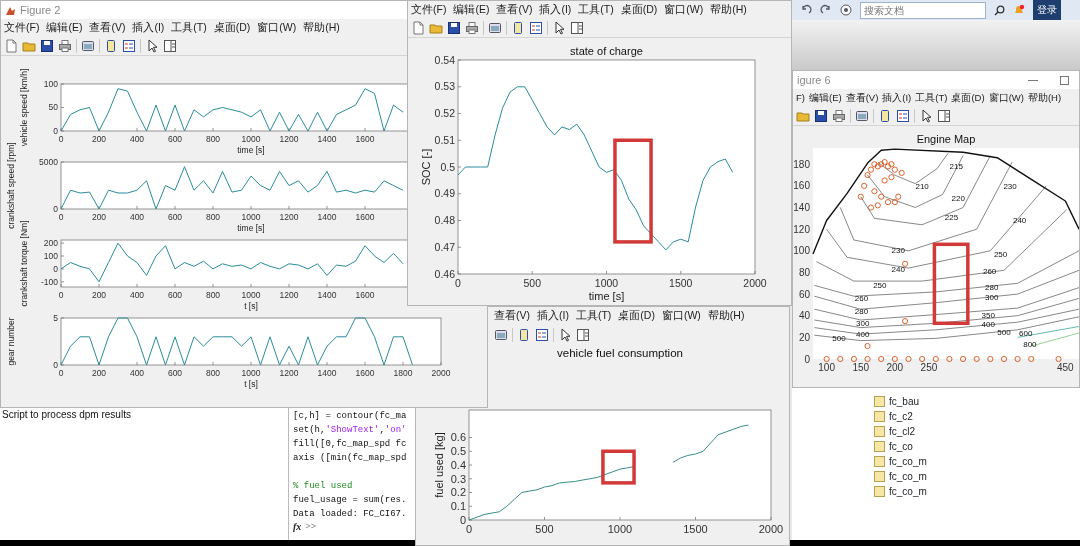 The image size is (1080, 546). What do you see at coordinates (311, 527) in the screenshot?
I see `prompt-symbol: >>` at bounding box center [311, 527].